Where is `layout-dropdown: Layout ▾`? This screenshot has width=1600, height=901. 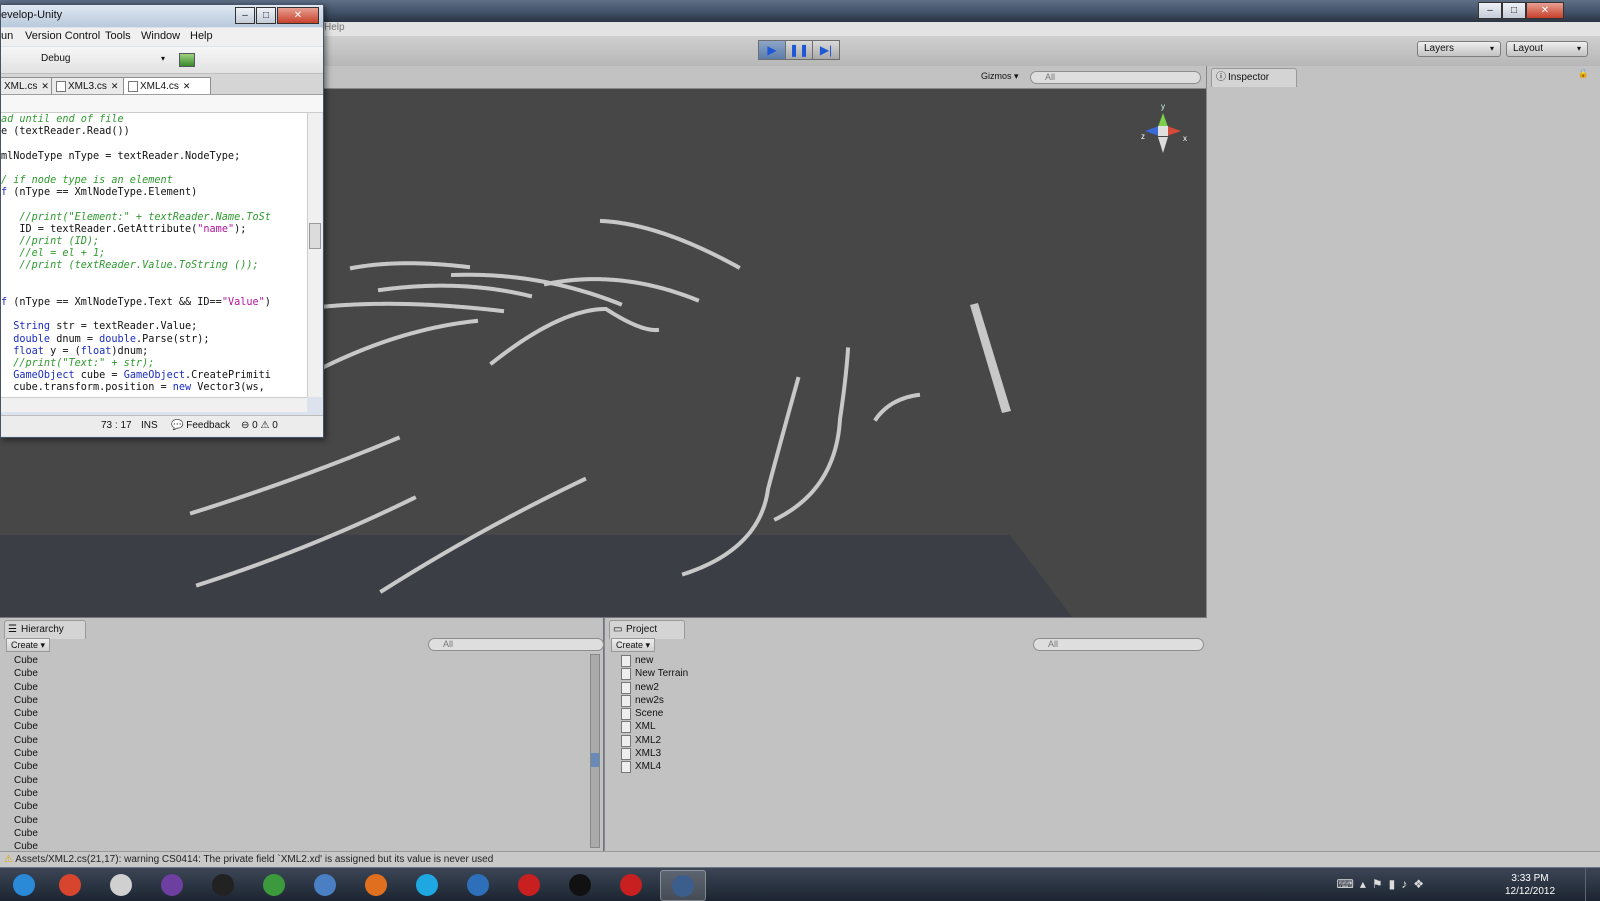 layout-dropdown: Layout ▾ is located at coordinates (1547, 49).